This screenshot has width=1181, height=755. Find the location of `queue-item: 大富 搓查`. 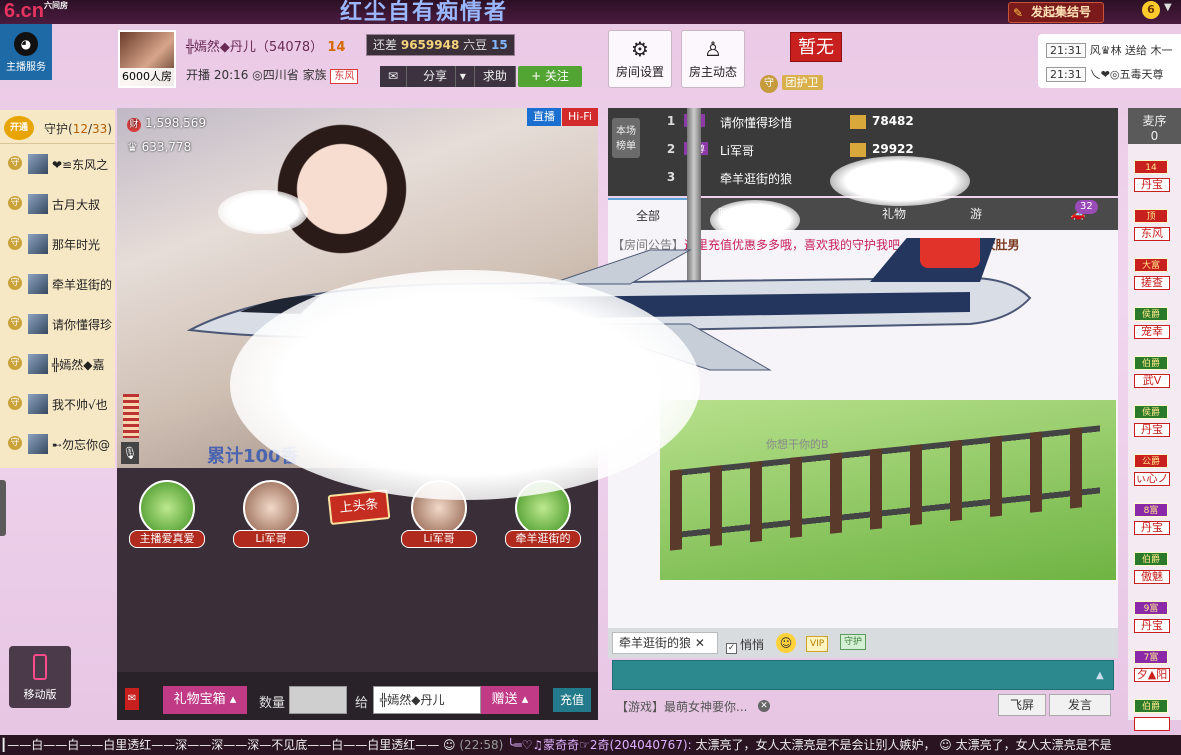

queue-item: 大富 搓查 is located at coordinates (1156, 278).